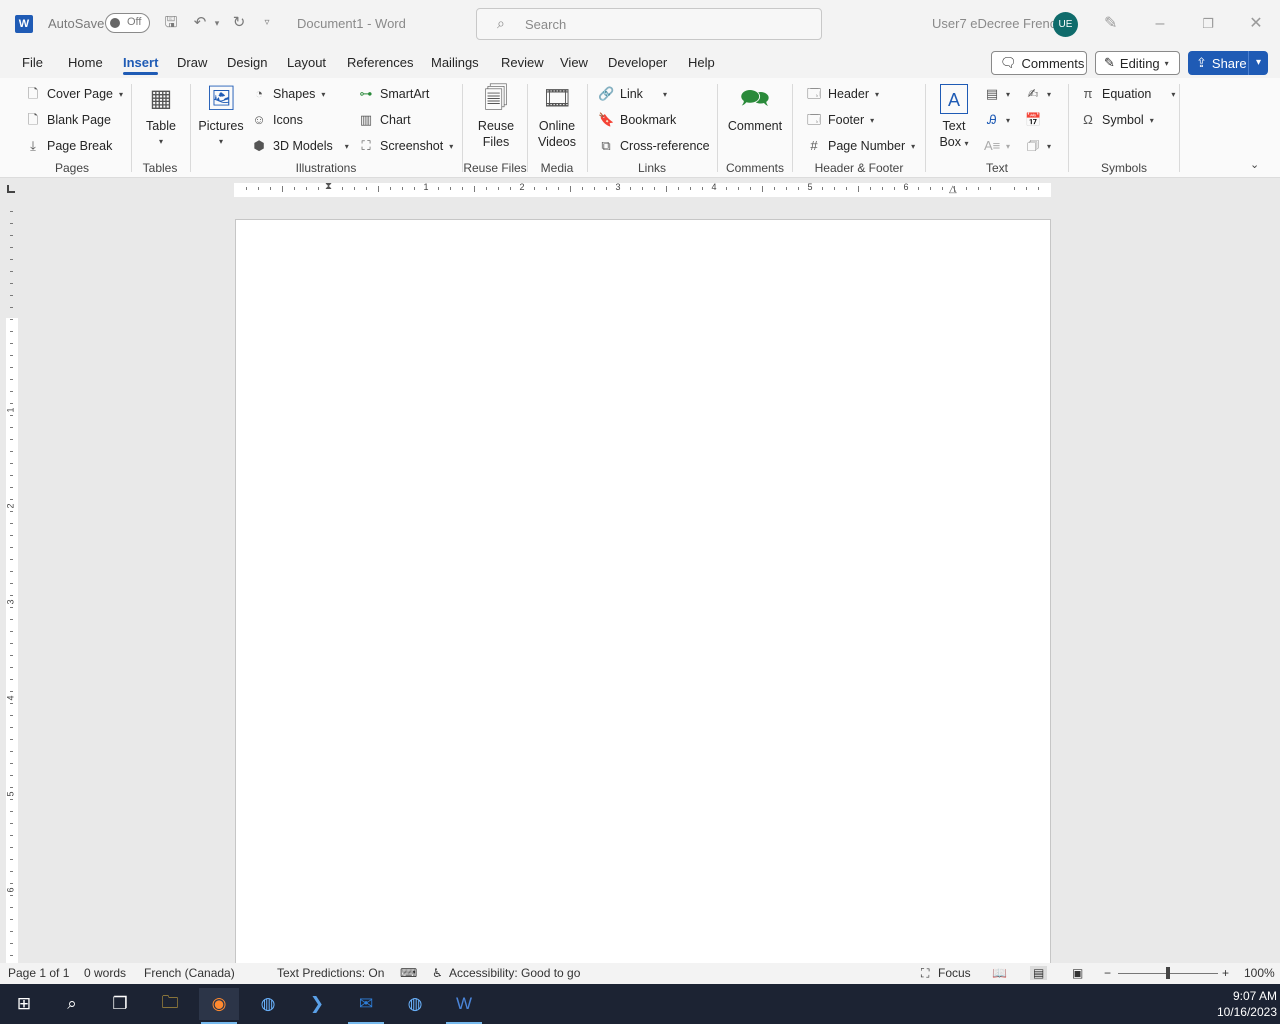 This screenshot has height=1024, width=1280. What do you see at coordinates (1208, 24) in the screenshot?
I see `restore-icon: ❐` at bounding box center [1208, 24].